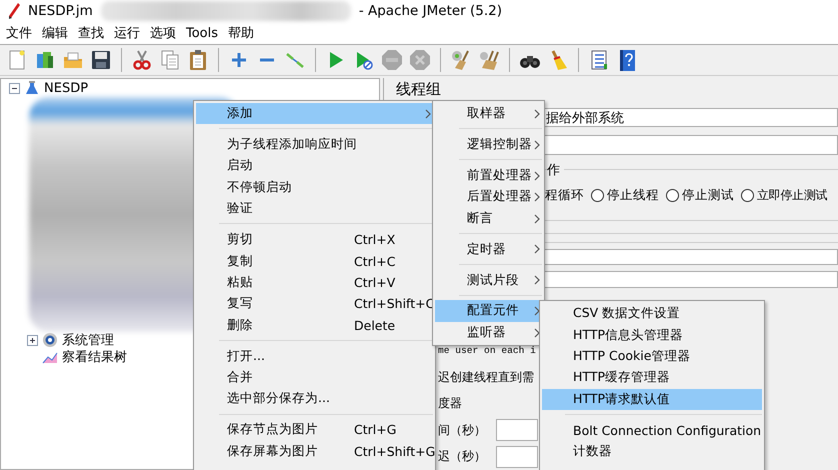  Describe the element at coordinates (314, 113) in the screenshot. I see `menu-item: 添加` at that location.